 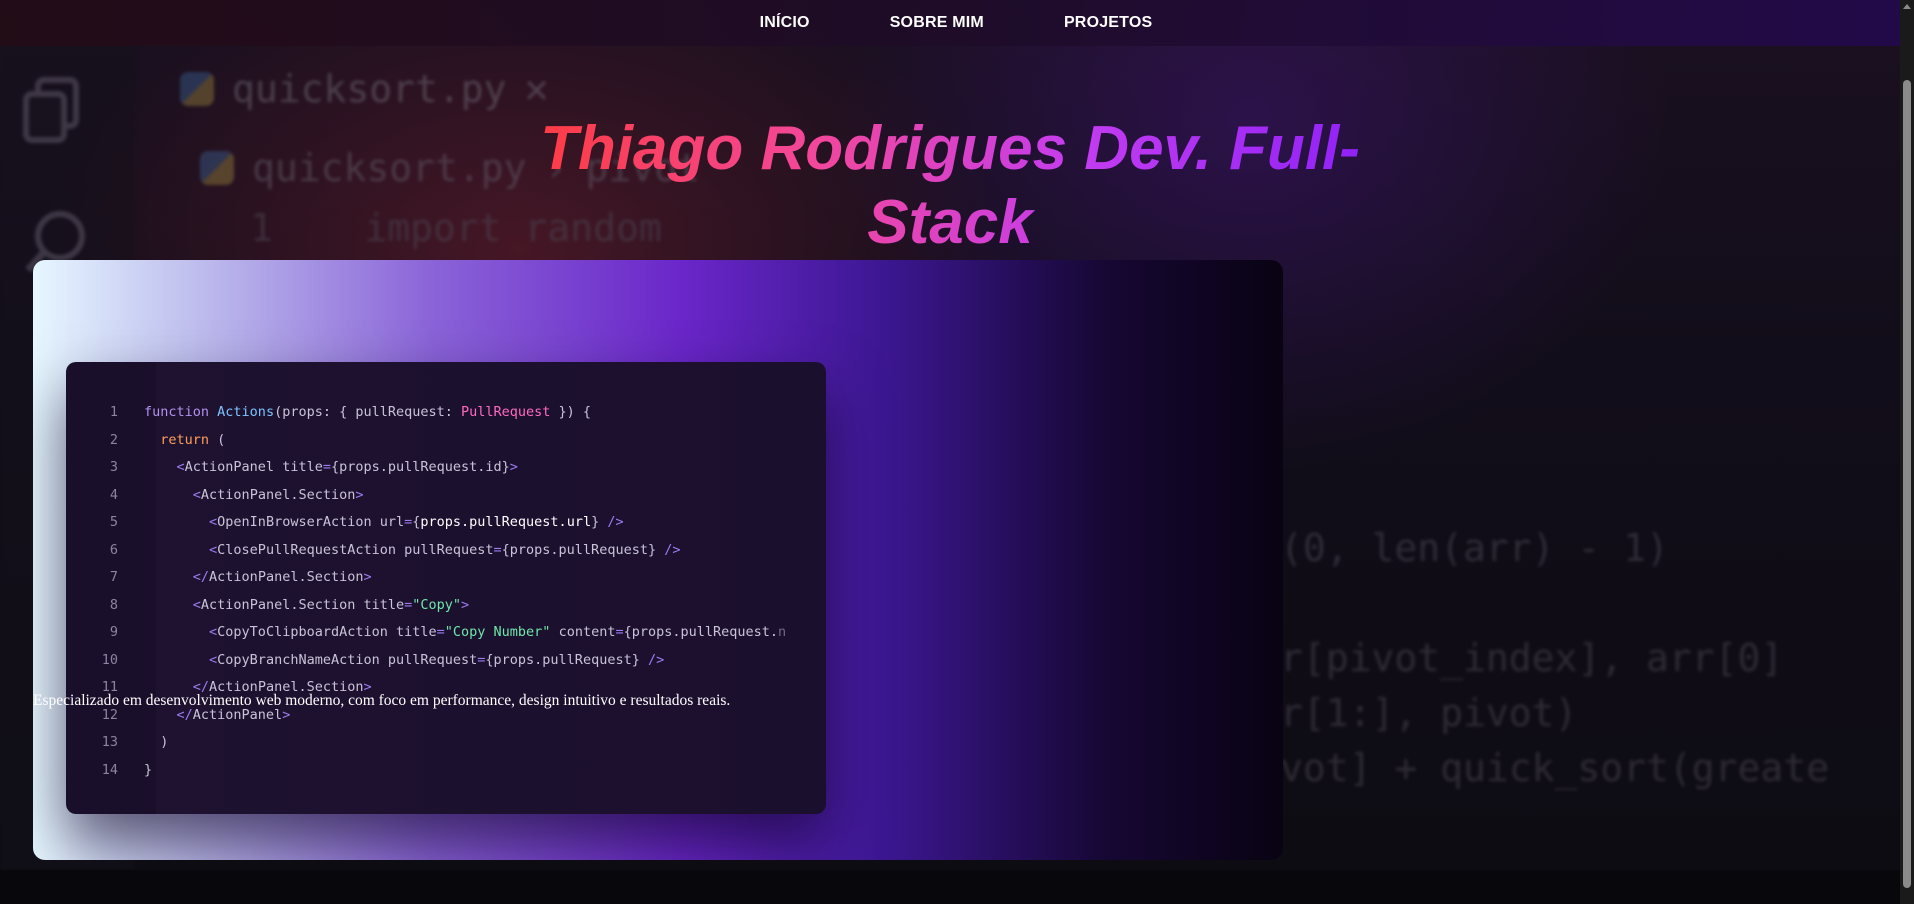 I want to click on code-line: 14}, so click(x=446, y=771).